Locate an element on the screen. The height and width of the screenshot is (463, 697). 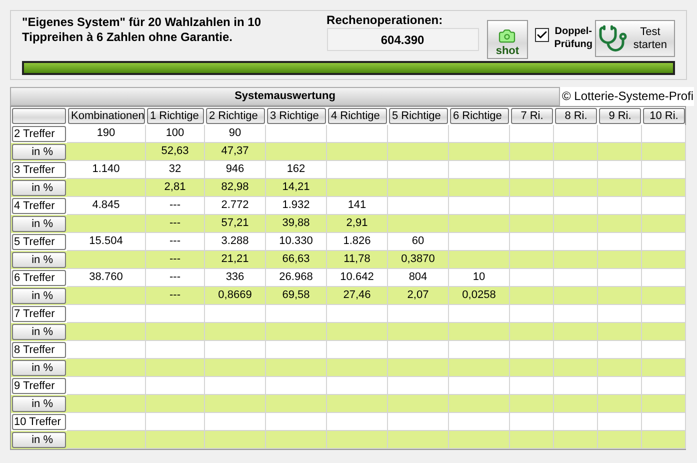
column-header: 2 Richtige is located at coordinates (235, 116).